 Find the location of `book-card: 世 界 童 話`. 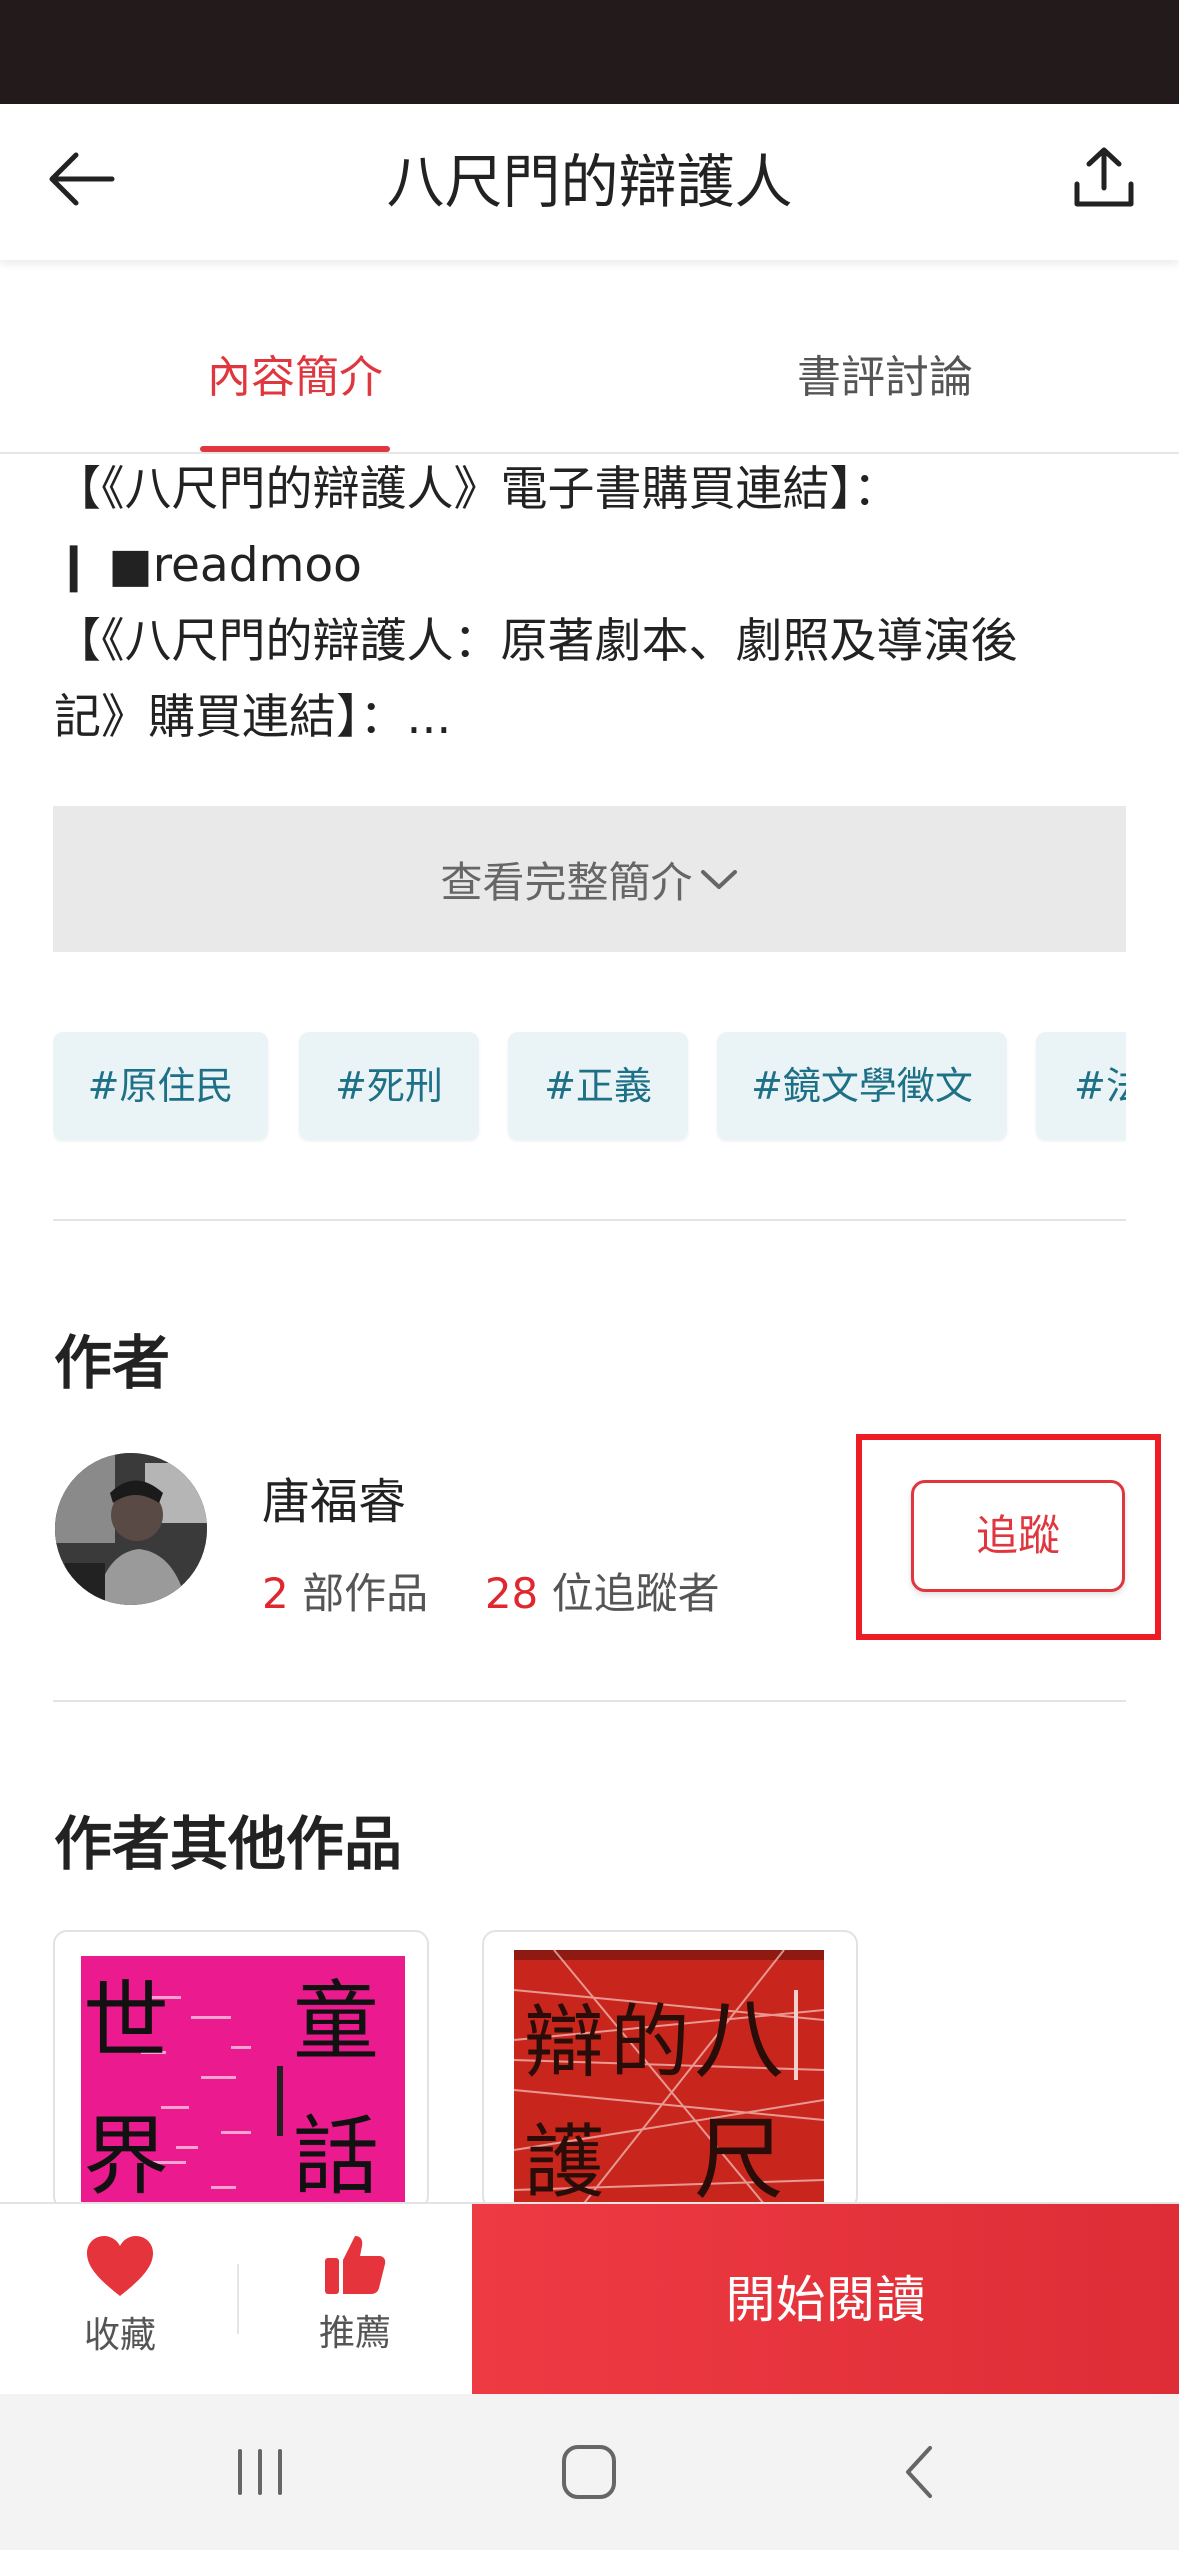

book-card: 世 界 童 話 is located at coordinates (241, 2070).